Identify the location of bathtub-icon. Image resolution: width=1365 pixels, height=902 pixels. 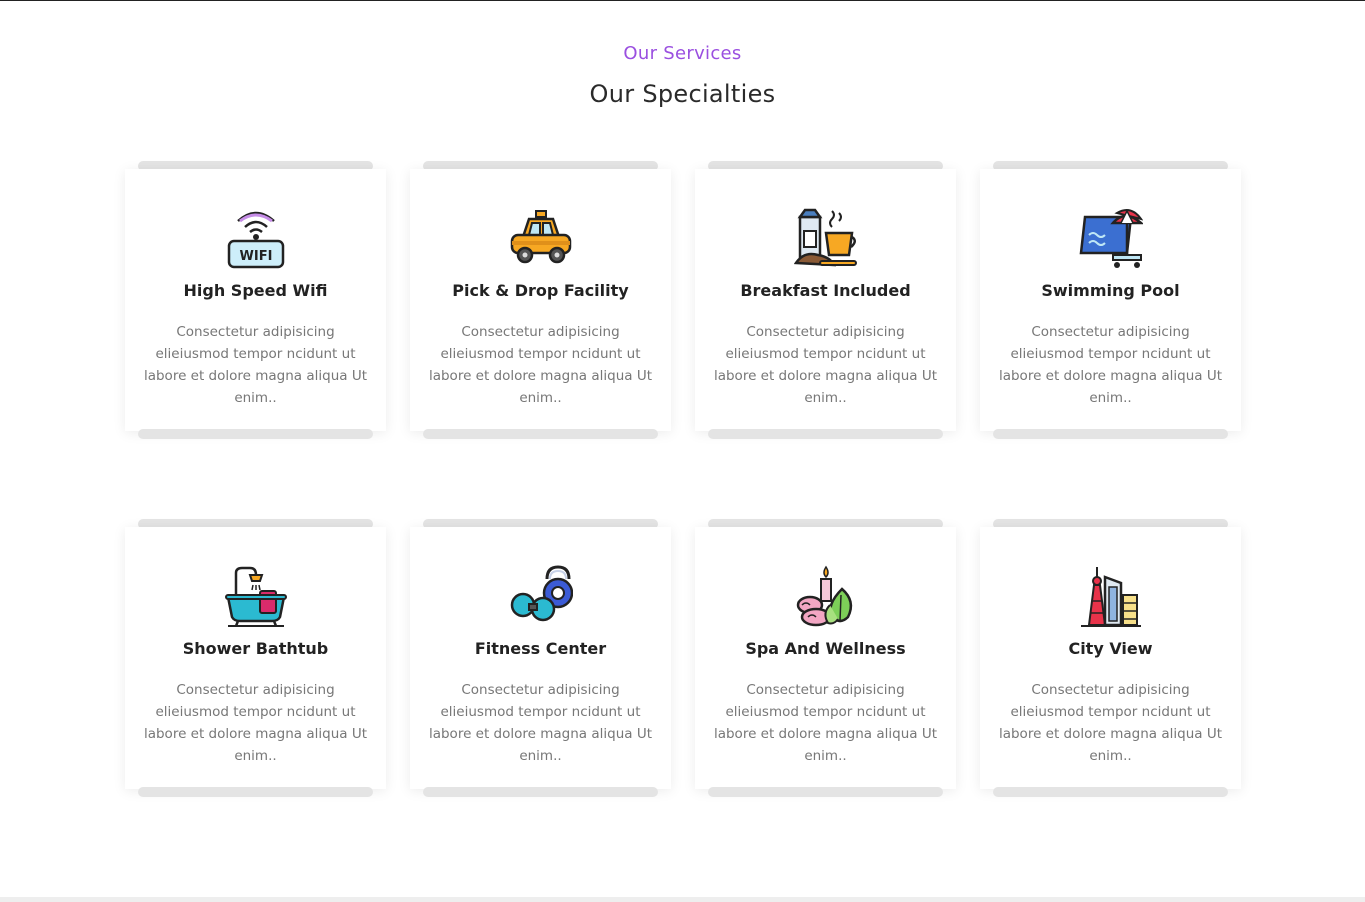
(255, 597).